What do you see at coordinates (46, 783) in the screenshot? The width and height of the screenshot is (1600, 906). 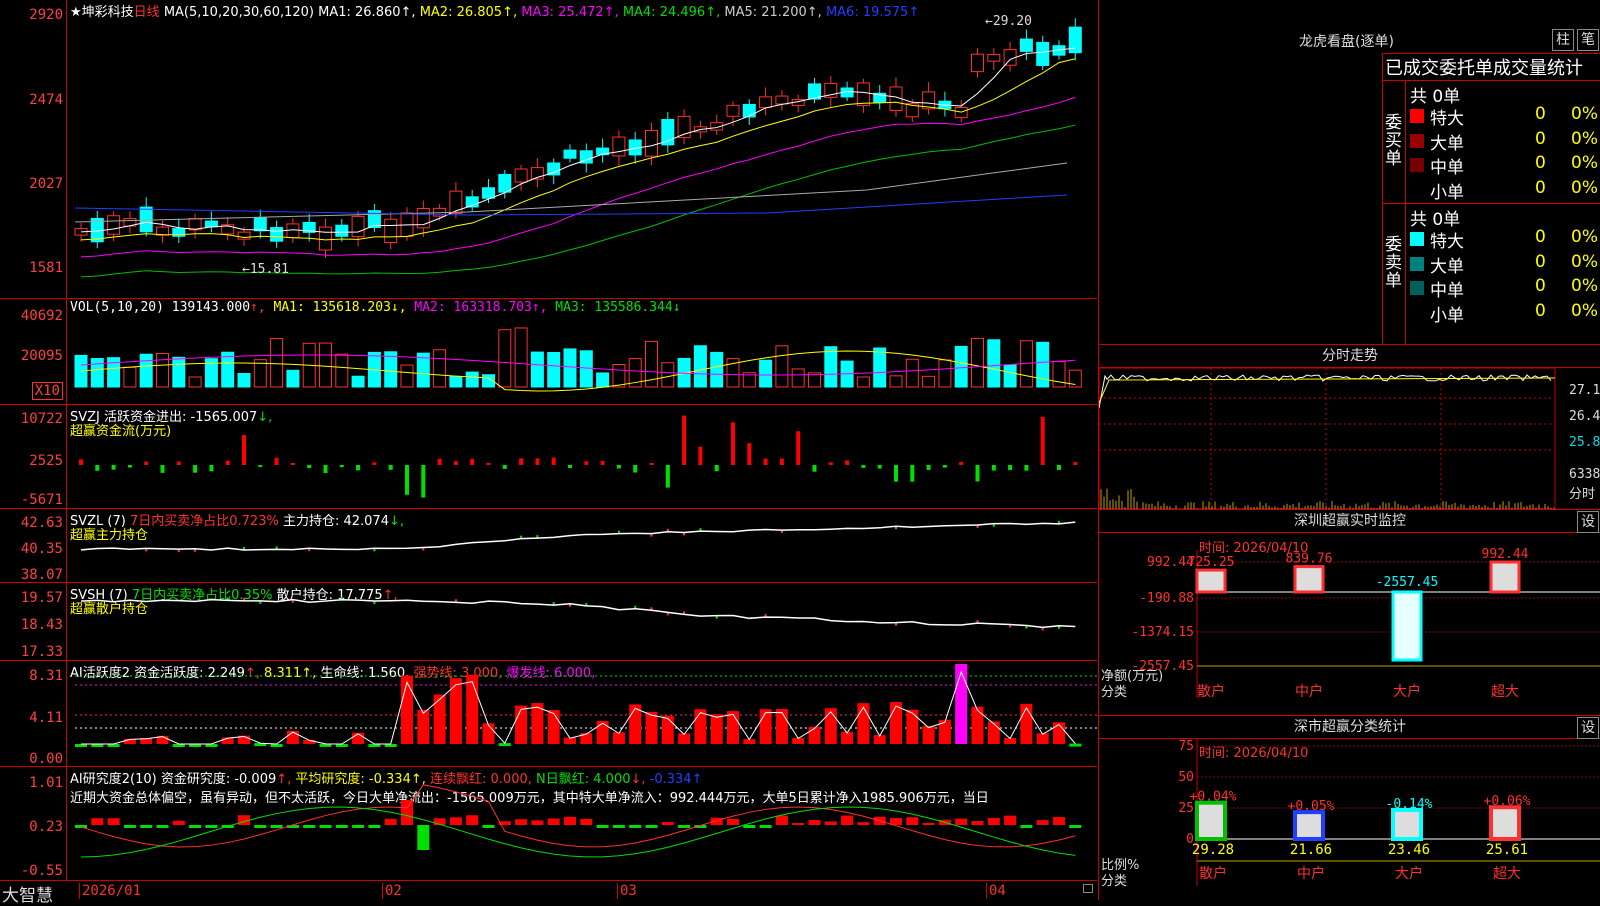 I see `y-tick: 1.01` at bounding box center [46, 783].